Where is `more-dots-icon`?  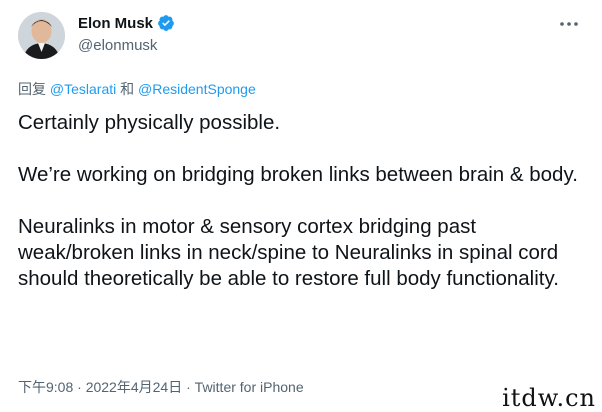 more-dots-icon is located at coordinates (569, 24).